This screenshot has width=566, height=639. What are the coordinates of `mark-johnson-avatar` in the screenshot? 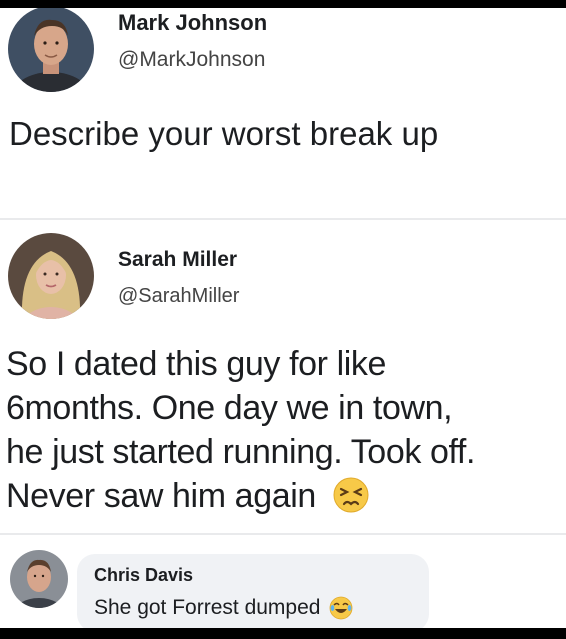 It's located at (51, 50).